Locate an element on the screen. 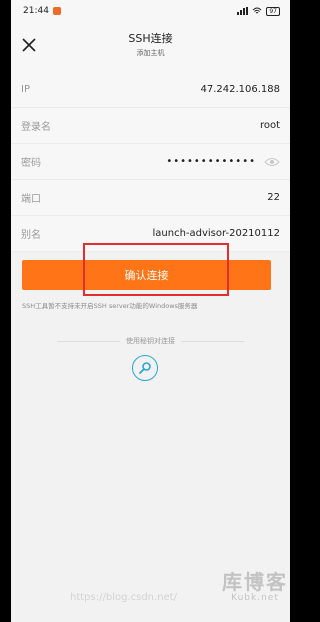 This screenshot has width=320, height=622. ip-label: IP is located at coordinates (25, 89).